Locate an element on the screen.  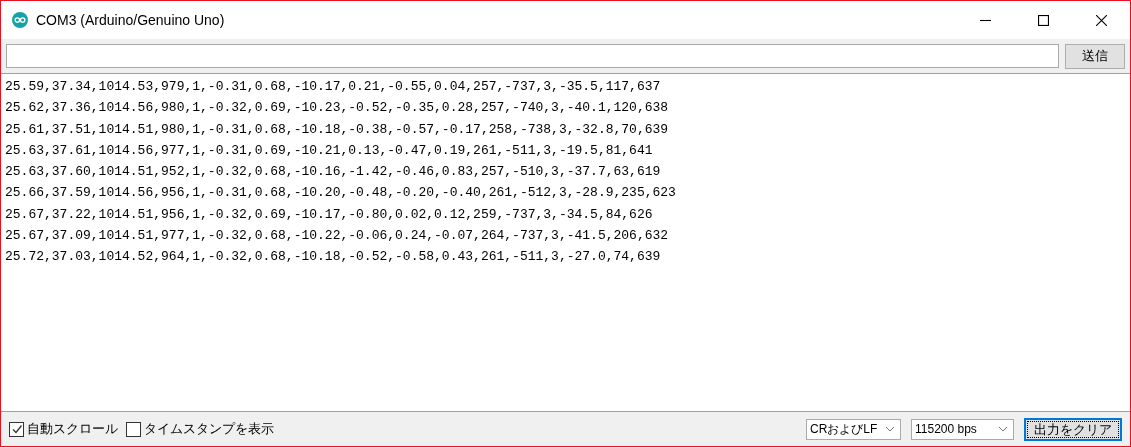
output-line: 25.61,37.51,1014.51,980,1,-0.31,0.68,-10.18,-0.38,-0.57,-0.17,258,-738,3,-32.8,70,639 is located at coordinates (337, 129).